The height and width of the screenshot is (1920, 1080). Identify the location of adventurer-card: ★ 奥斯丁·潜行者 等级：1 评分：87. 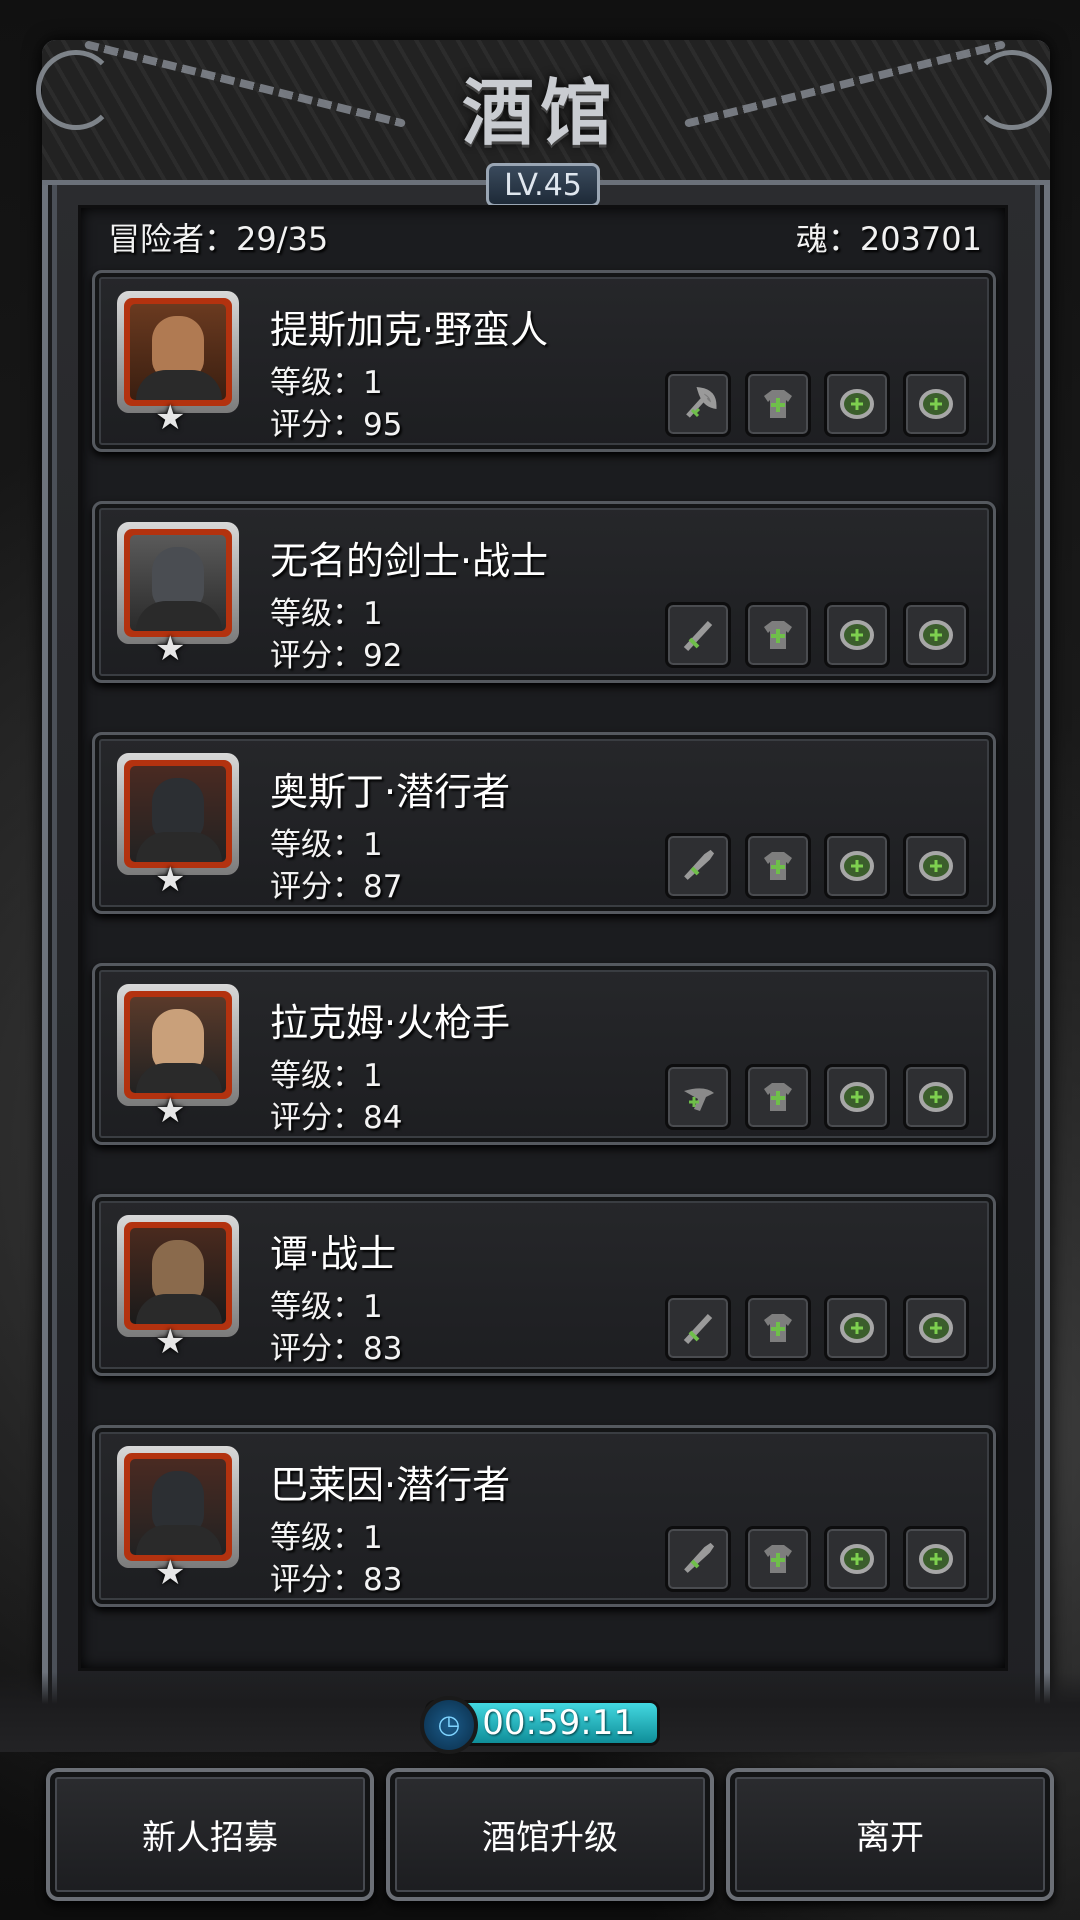
(544, 823).